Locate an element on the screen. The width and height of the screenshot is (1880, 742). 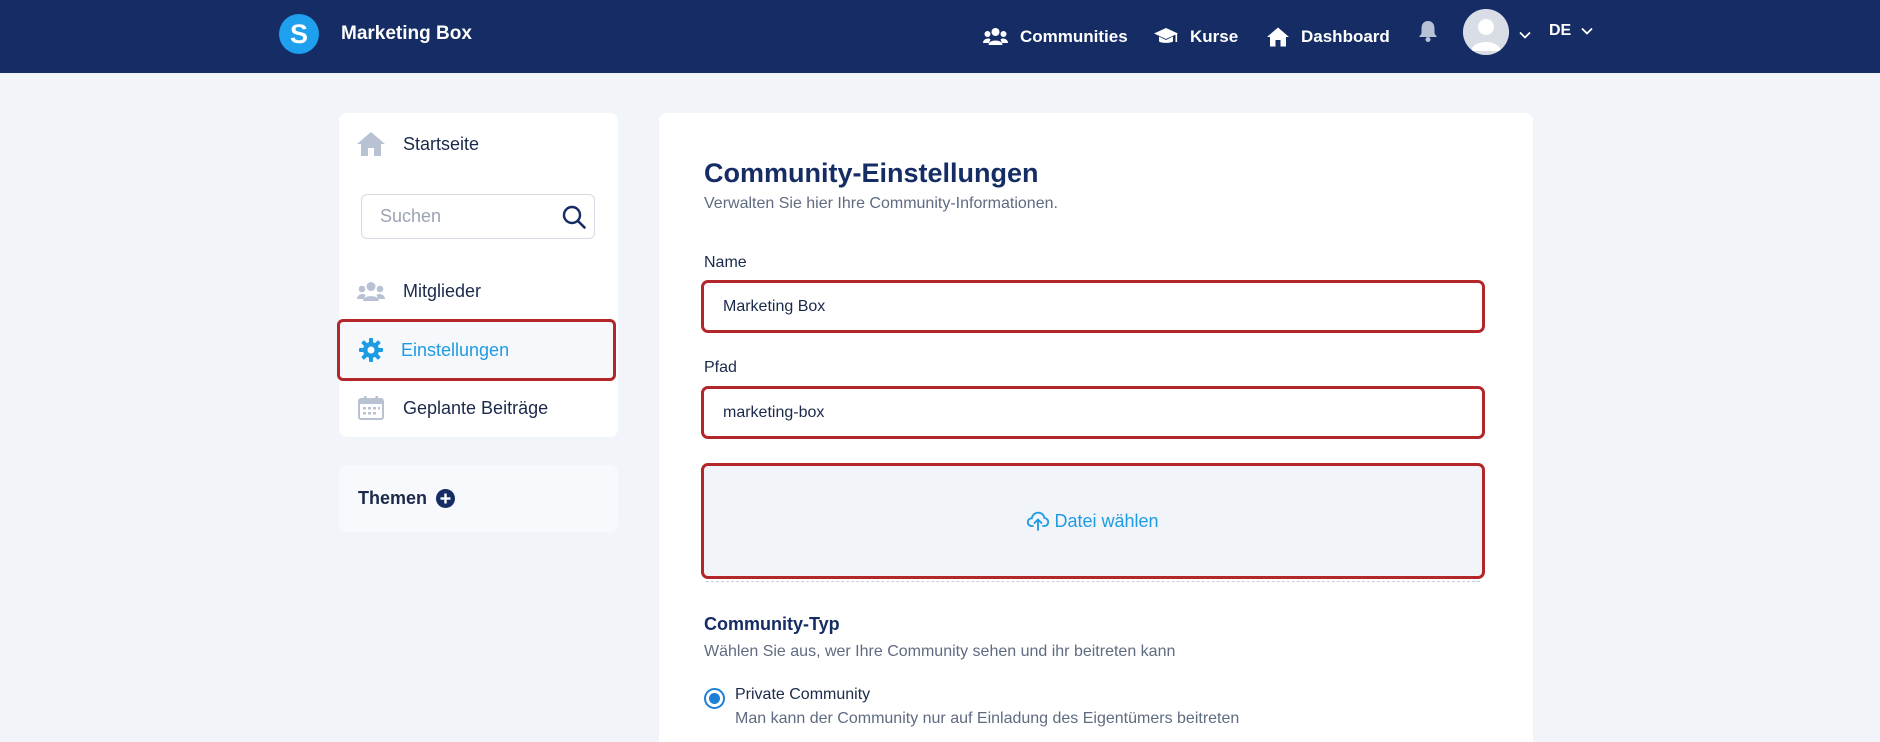
sidebar-search is located at coordinates (478, 216).